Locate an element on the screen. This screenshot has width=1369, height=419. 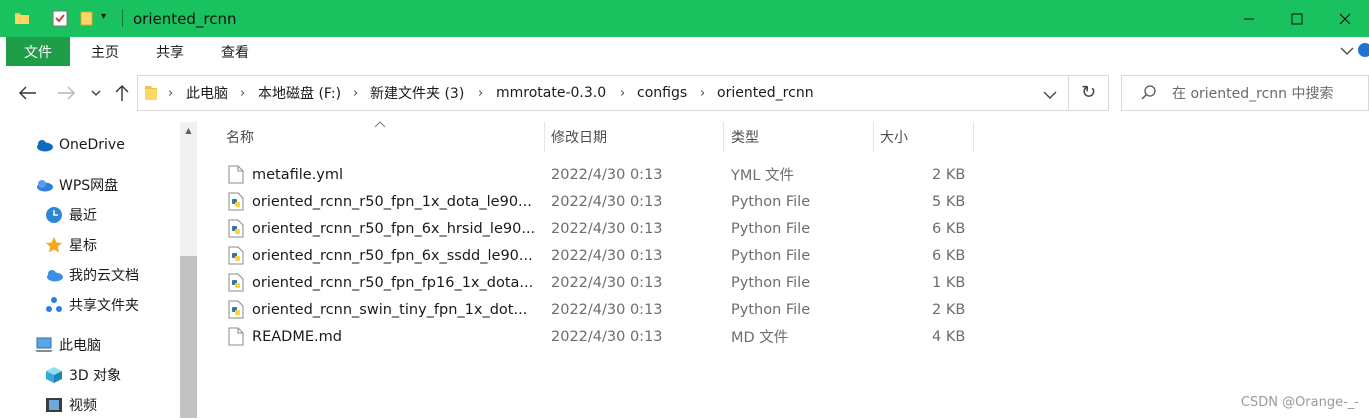
sidebar-item-this-pc: 此电脑 is located at coordinates (67, 345).